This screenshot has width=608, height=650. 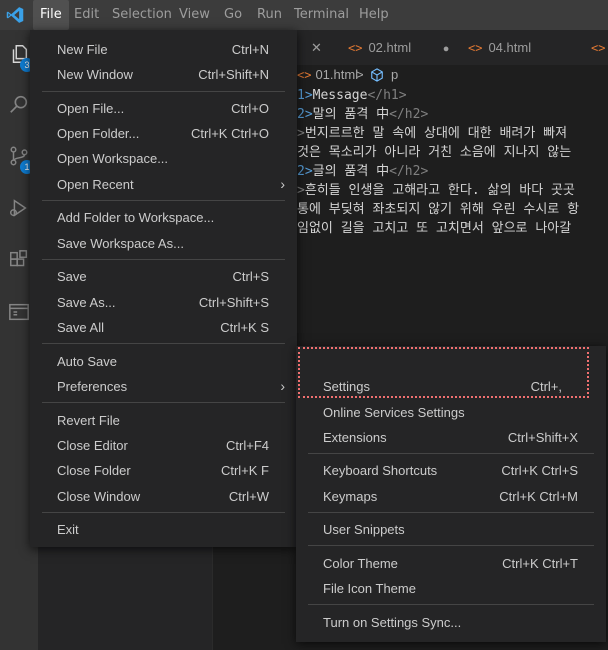 I want to click on menu-run: Run, so click(x=269, y=15).